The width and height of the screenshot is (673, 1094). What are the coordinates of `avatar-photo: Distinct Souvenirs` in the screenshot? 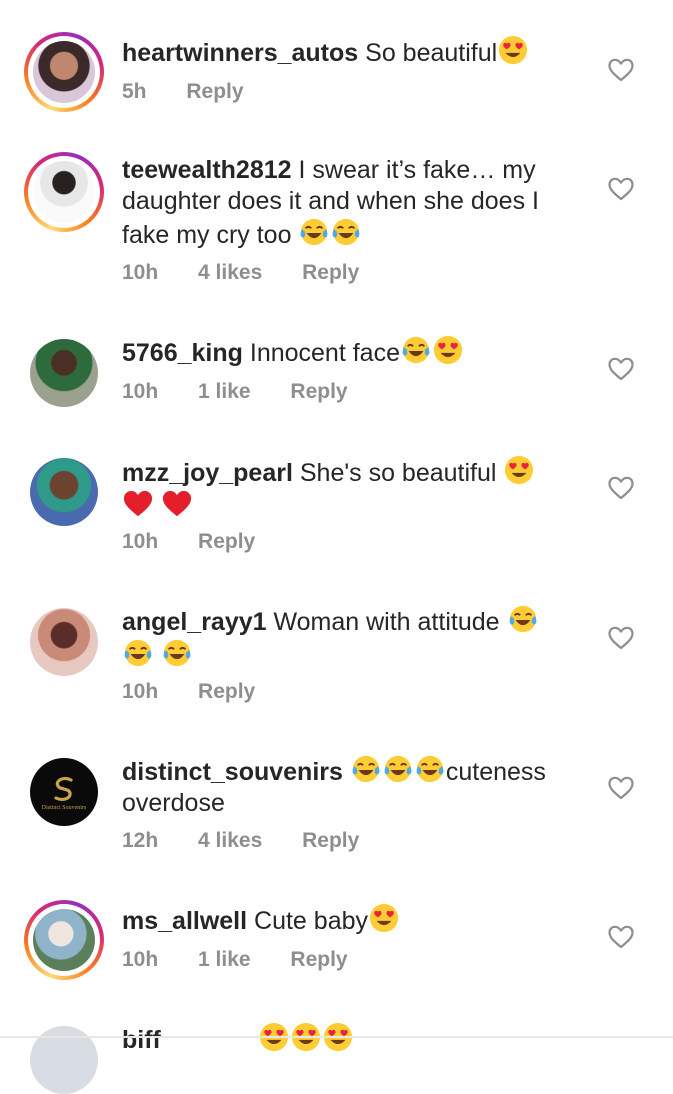 It's located at (64, 792).